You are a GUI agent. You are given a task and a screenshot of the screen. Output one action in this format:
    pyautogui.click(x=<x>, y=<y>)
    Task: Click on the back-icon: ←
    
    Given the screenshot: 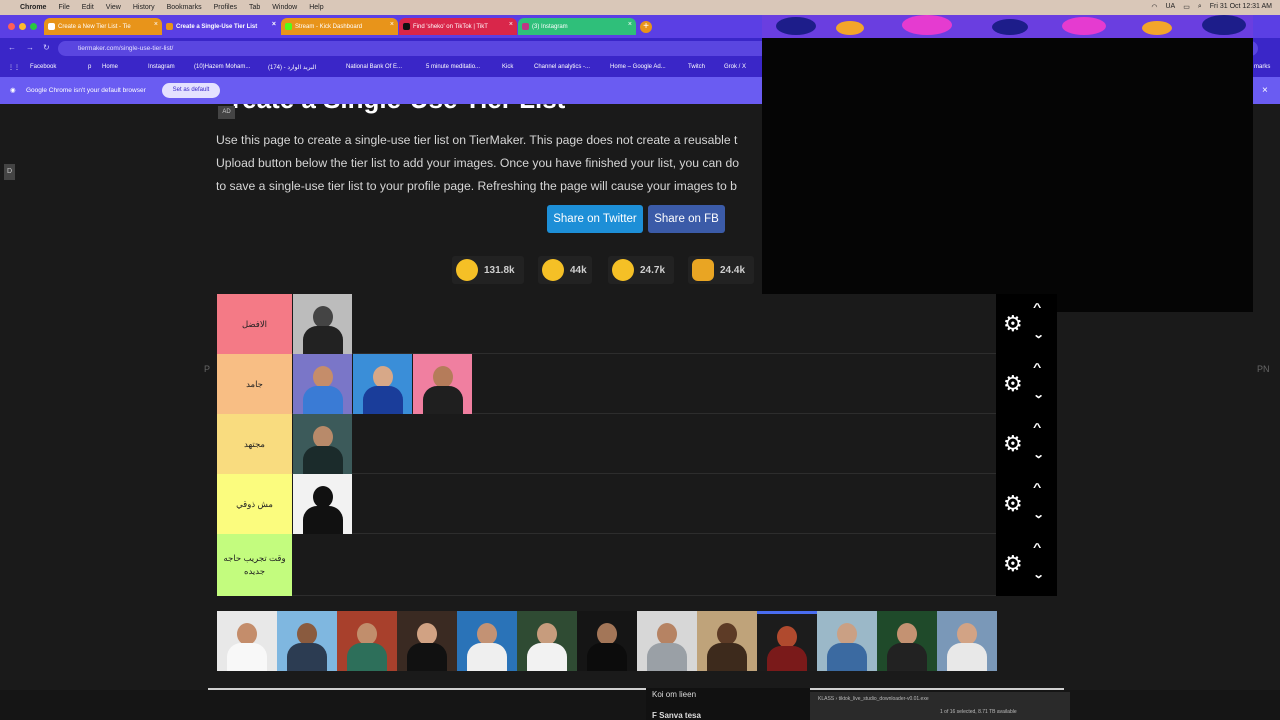 What is the action you would take?
    pyautogui.click(x=12, y=47)
    